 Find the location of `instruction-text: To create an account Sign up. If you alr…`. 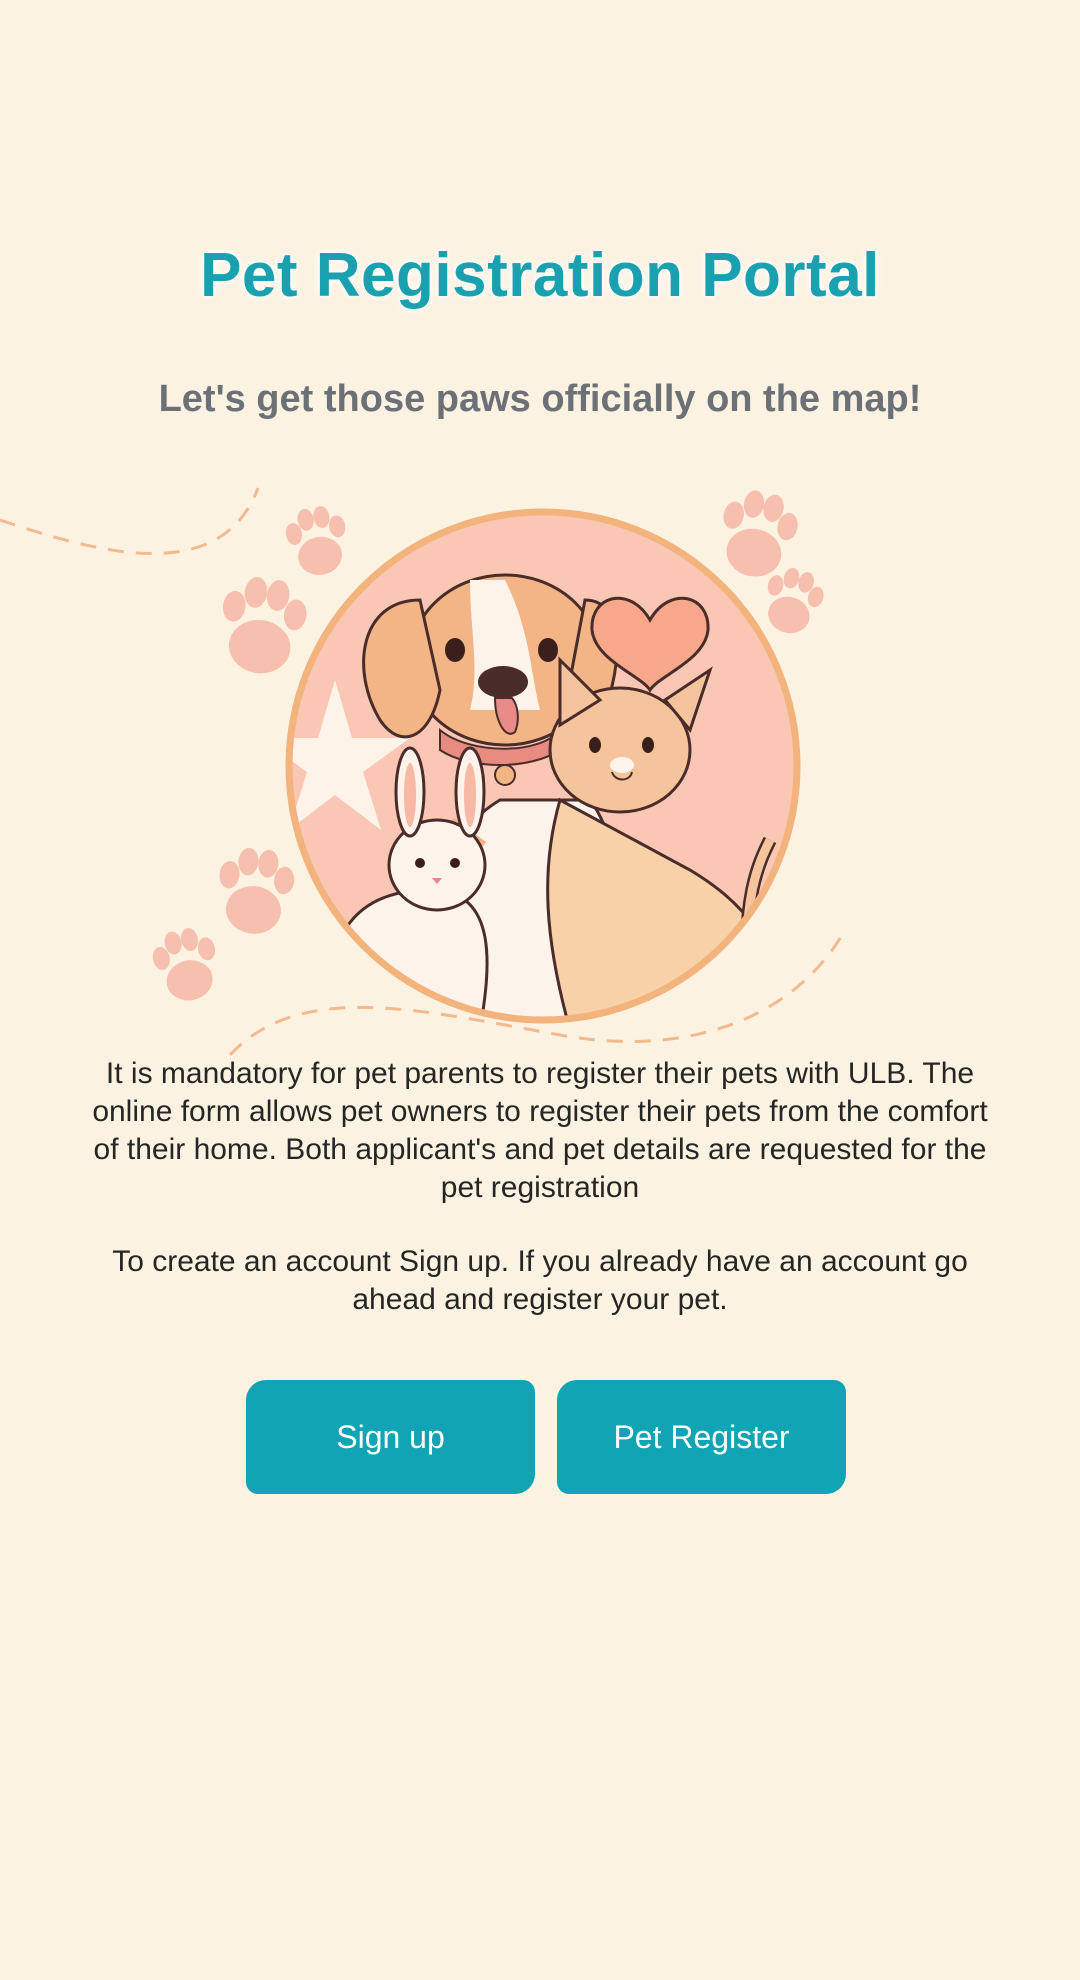

instruction-text: To create an account Sign up. If you alr… is located at coordinates (540, 1280).